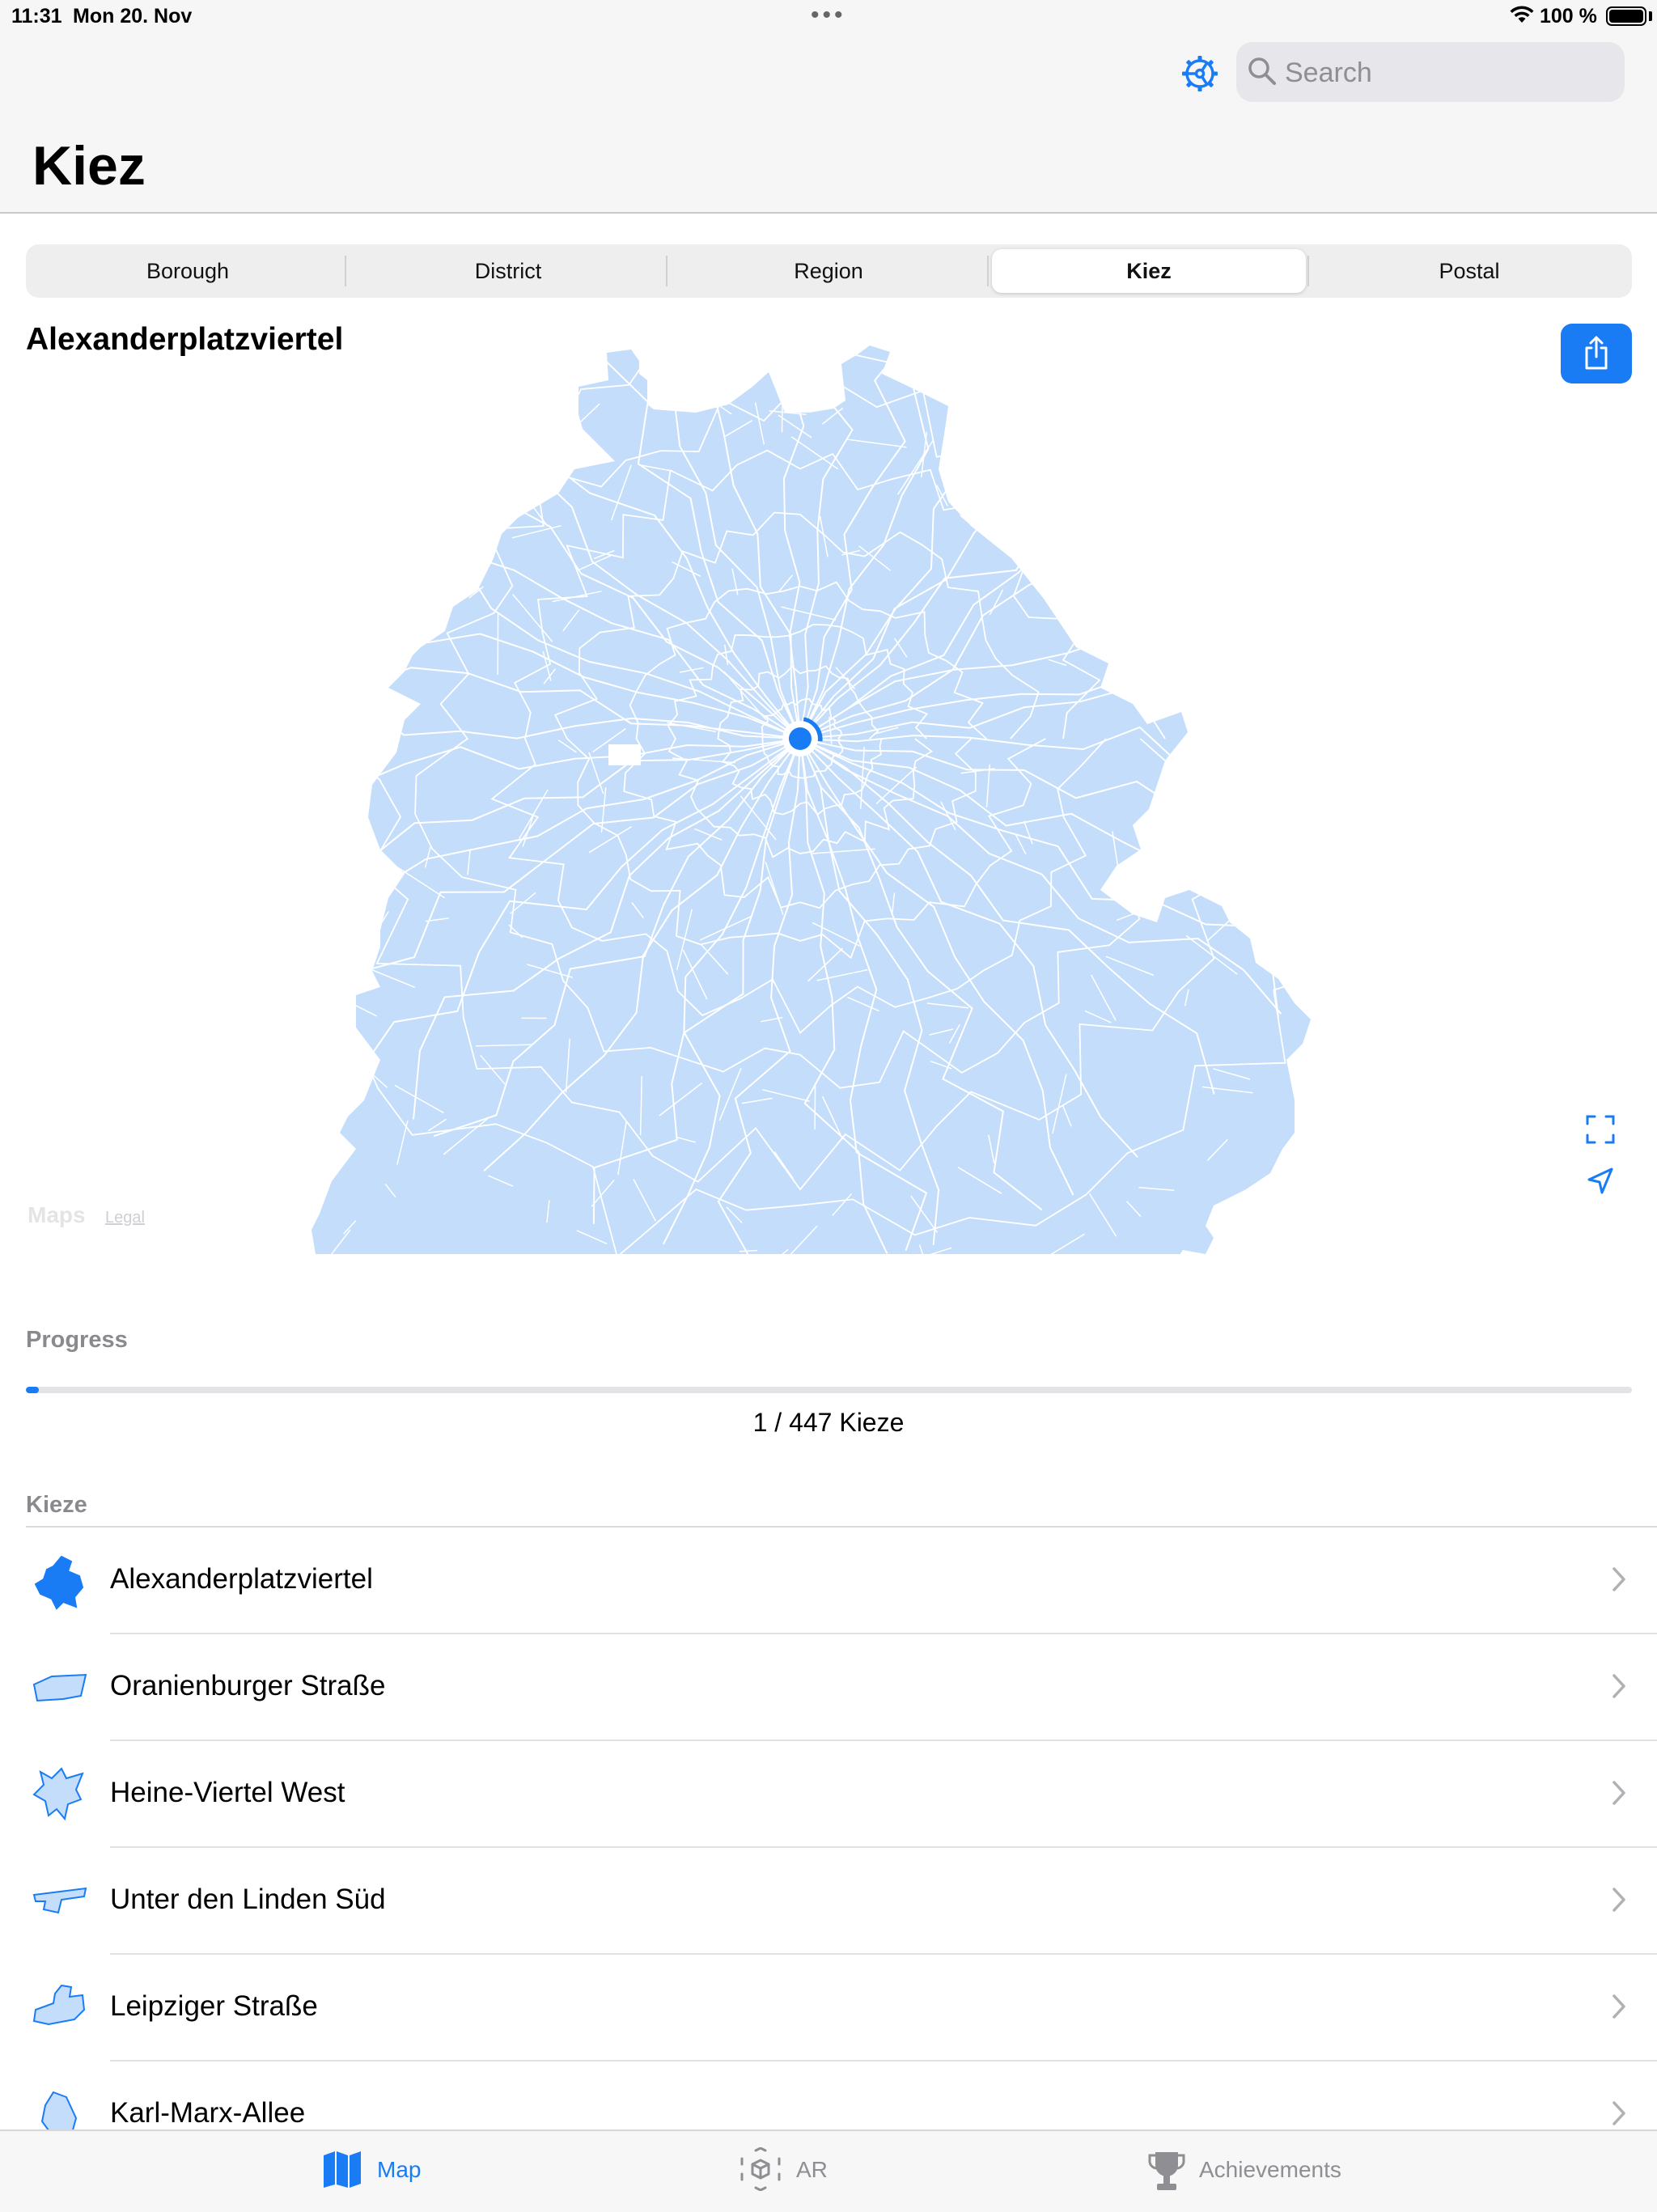 The width and height of the screenshot is (1657, 2212). I want to click on search-input, so click(1446, 73).